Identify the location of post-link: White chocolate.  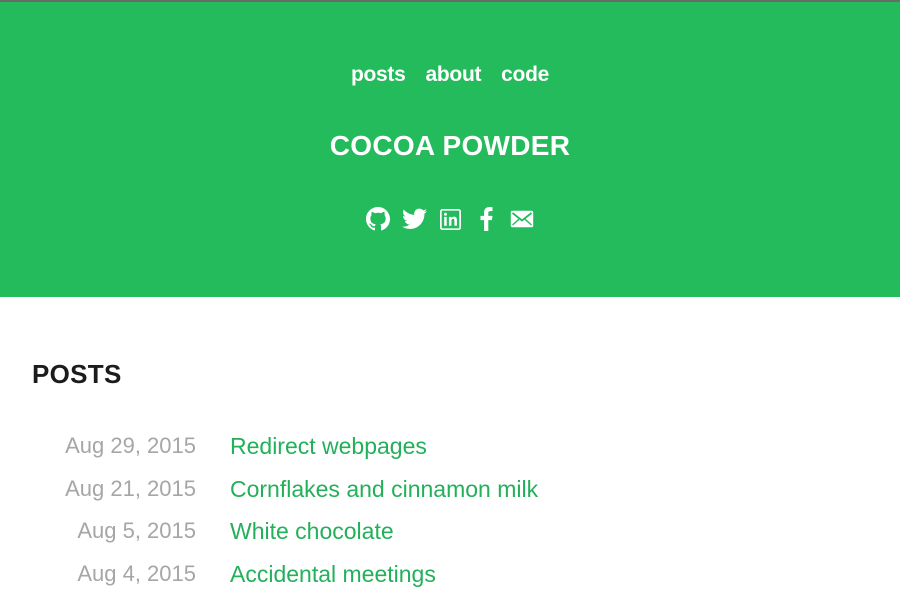
(312, 531).